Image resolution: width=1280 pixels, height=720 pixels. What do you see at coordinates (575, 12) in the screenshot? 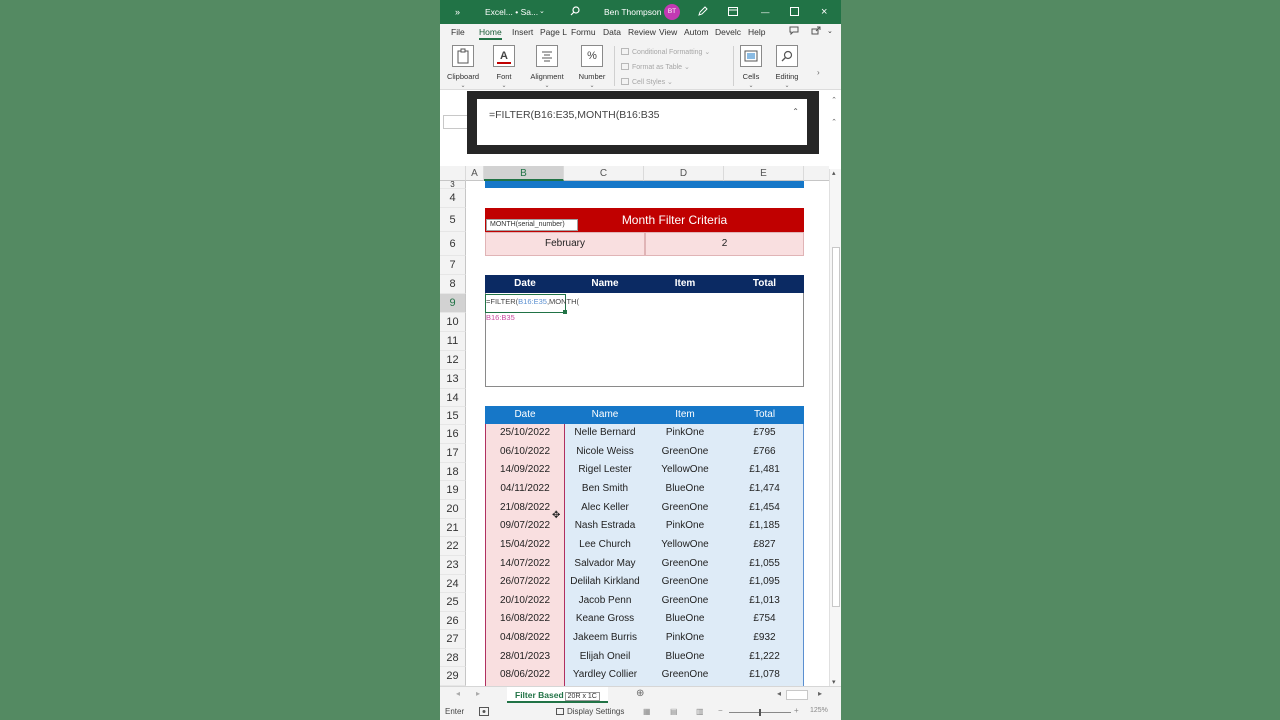
I see `search-icon` at bounding box center [575, 12].